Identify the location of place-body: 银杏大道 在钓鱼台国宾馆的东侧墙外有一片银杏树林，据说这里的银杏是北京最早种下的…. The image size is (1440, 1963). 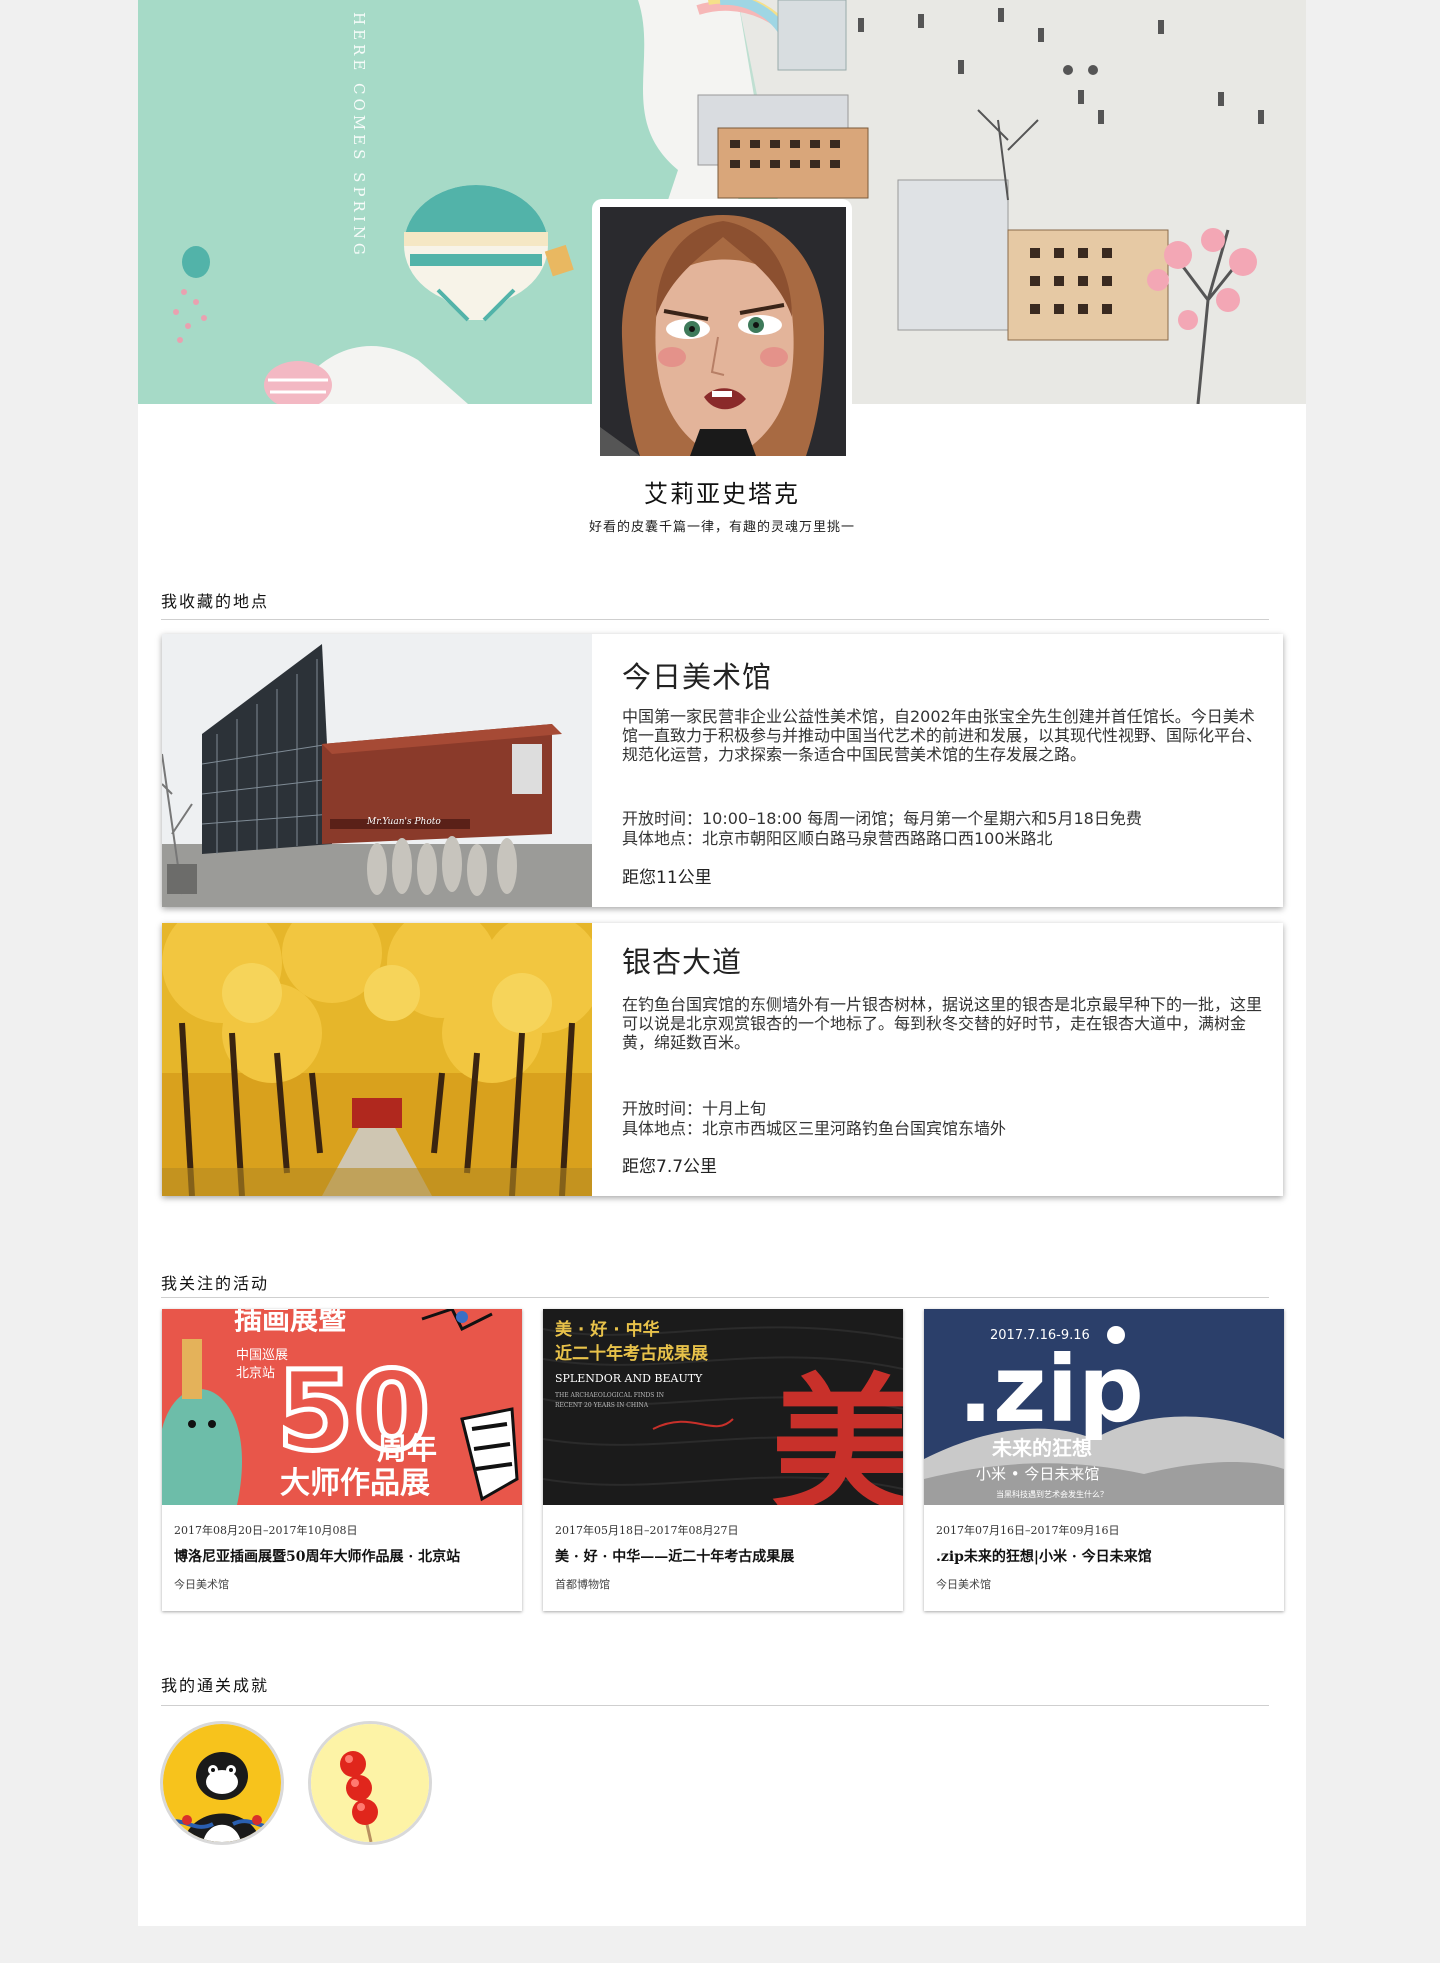
(942, 1059).